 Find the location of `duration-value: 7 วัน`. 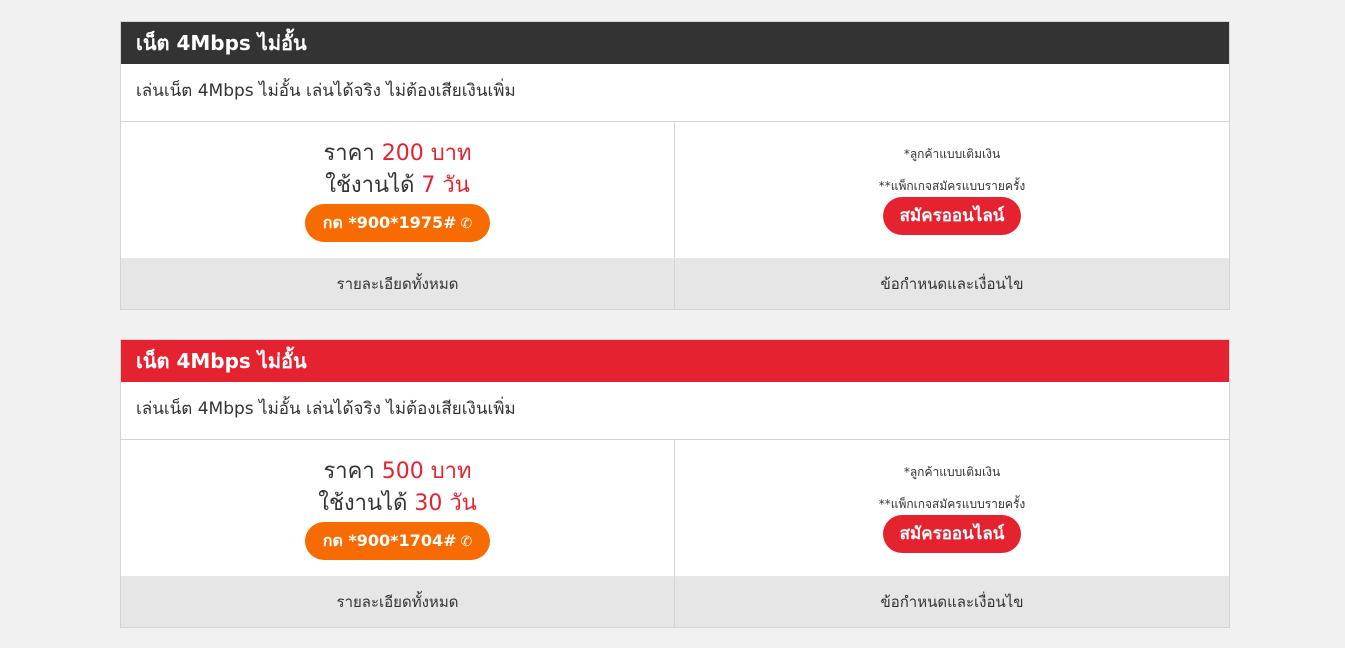

duration-value: 7 วัน is located at coordinates (445, 185).